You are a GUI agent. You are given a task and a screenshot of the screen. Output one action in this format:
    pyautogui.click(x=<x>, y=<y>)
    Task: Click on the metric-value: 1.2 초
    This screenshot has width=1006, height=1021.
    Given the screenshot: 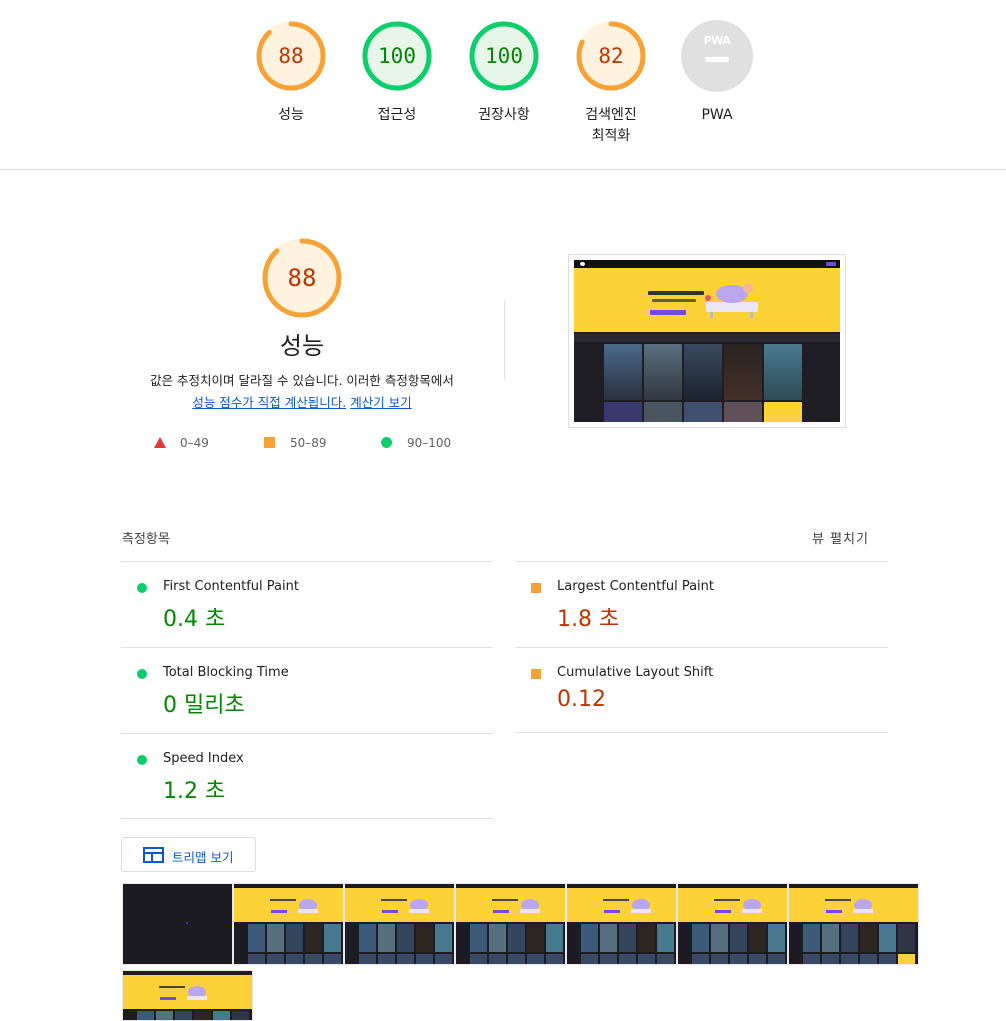 What is the action you would take?
    pyautogui.click(x=194, y=791)
    